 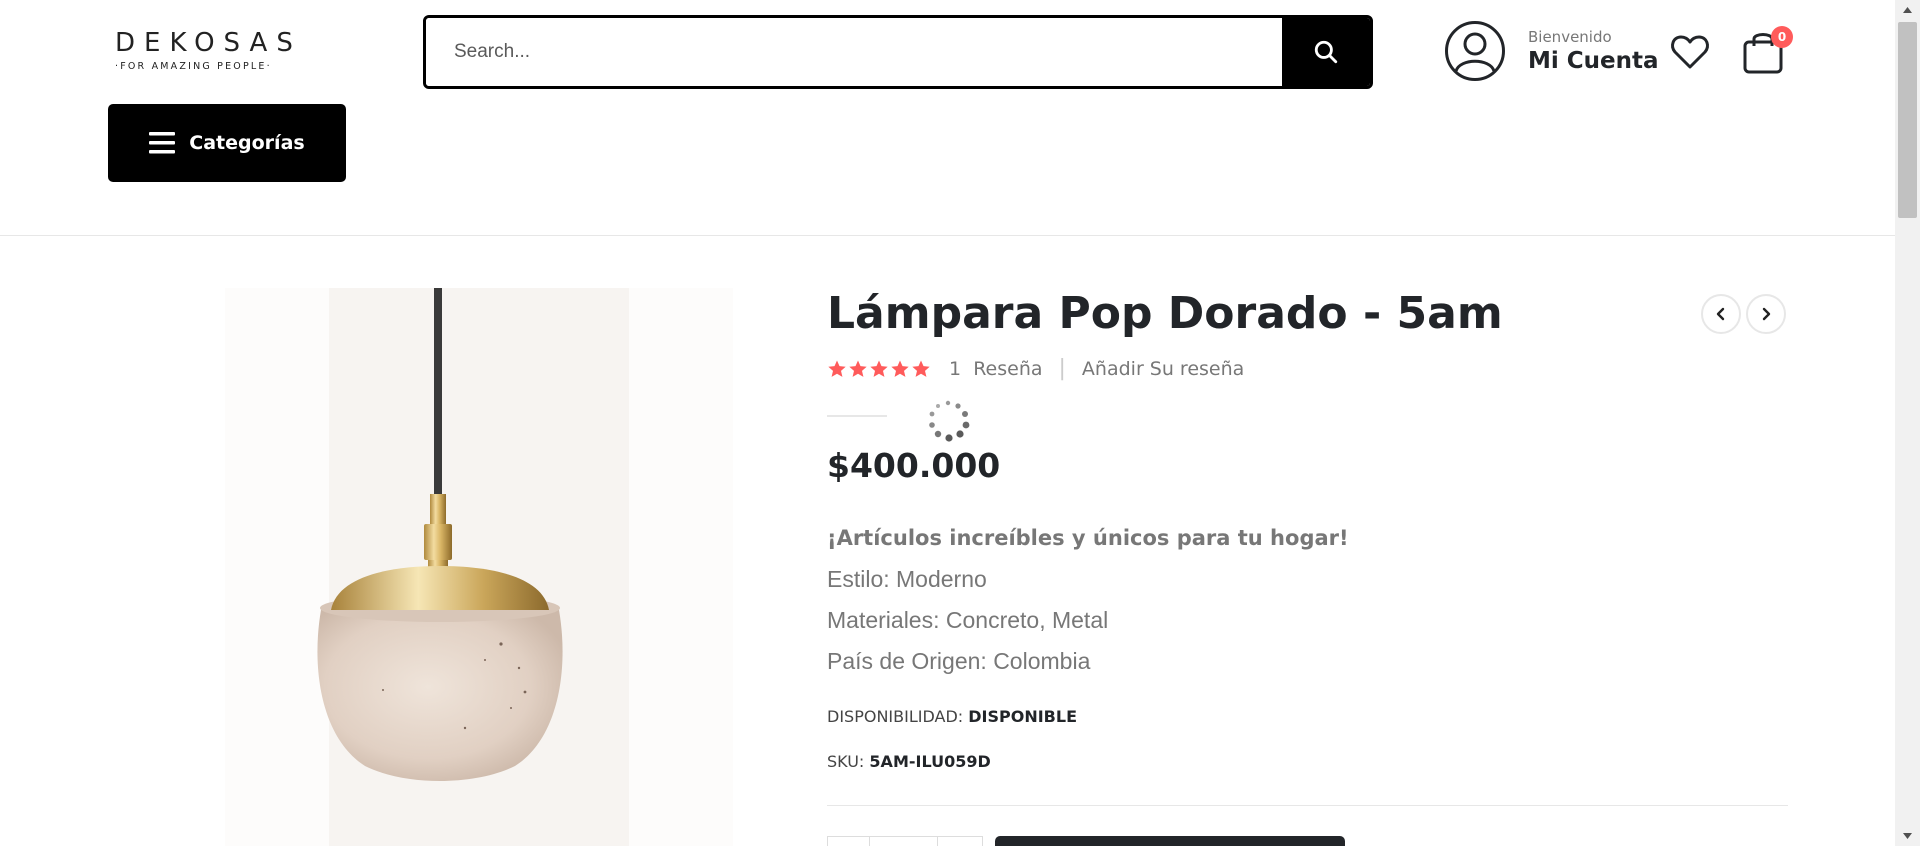 I want to click on description-origin: País de Origen: Colombia, so click(x=959, y=661).